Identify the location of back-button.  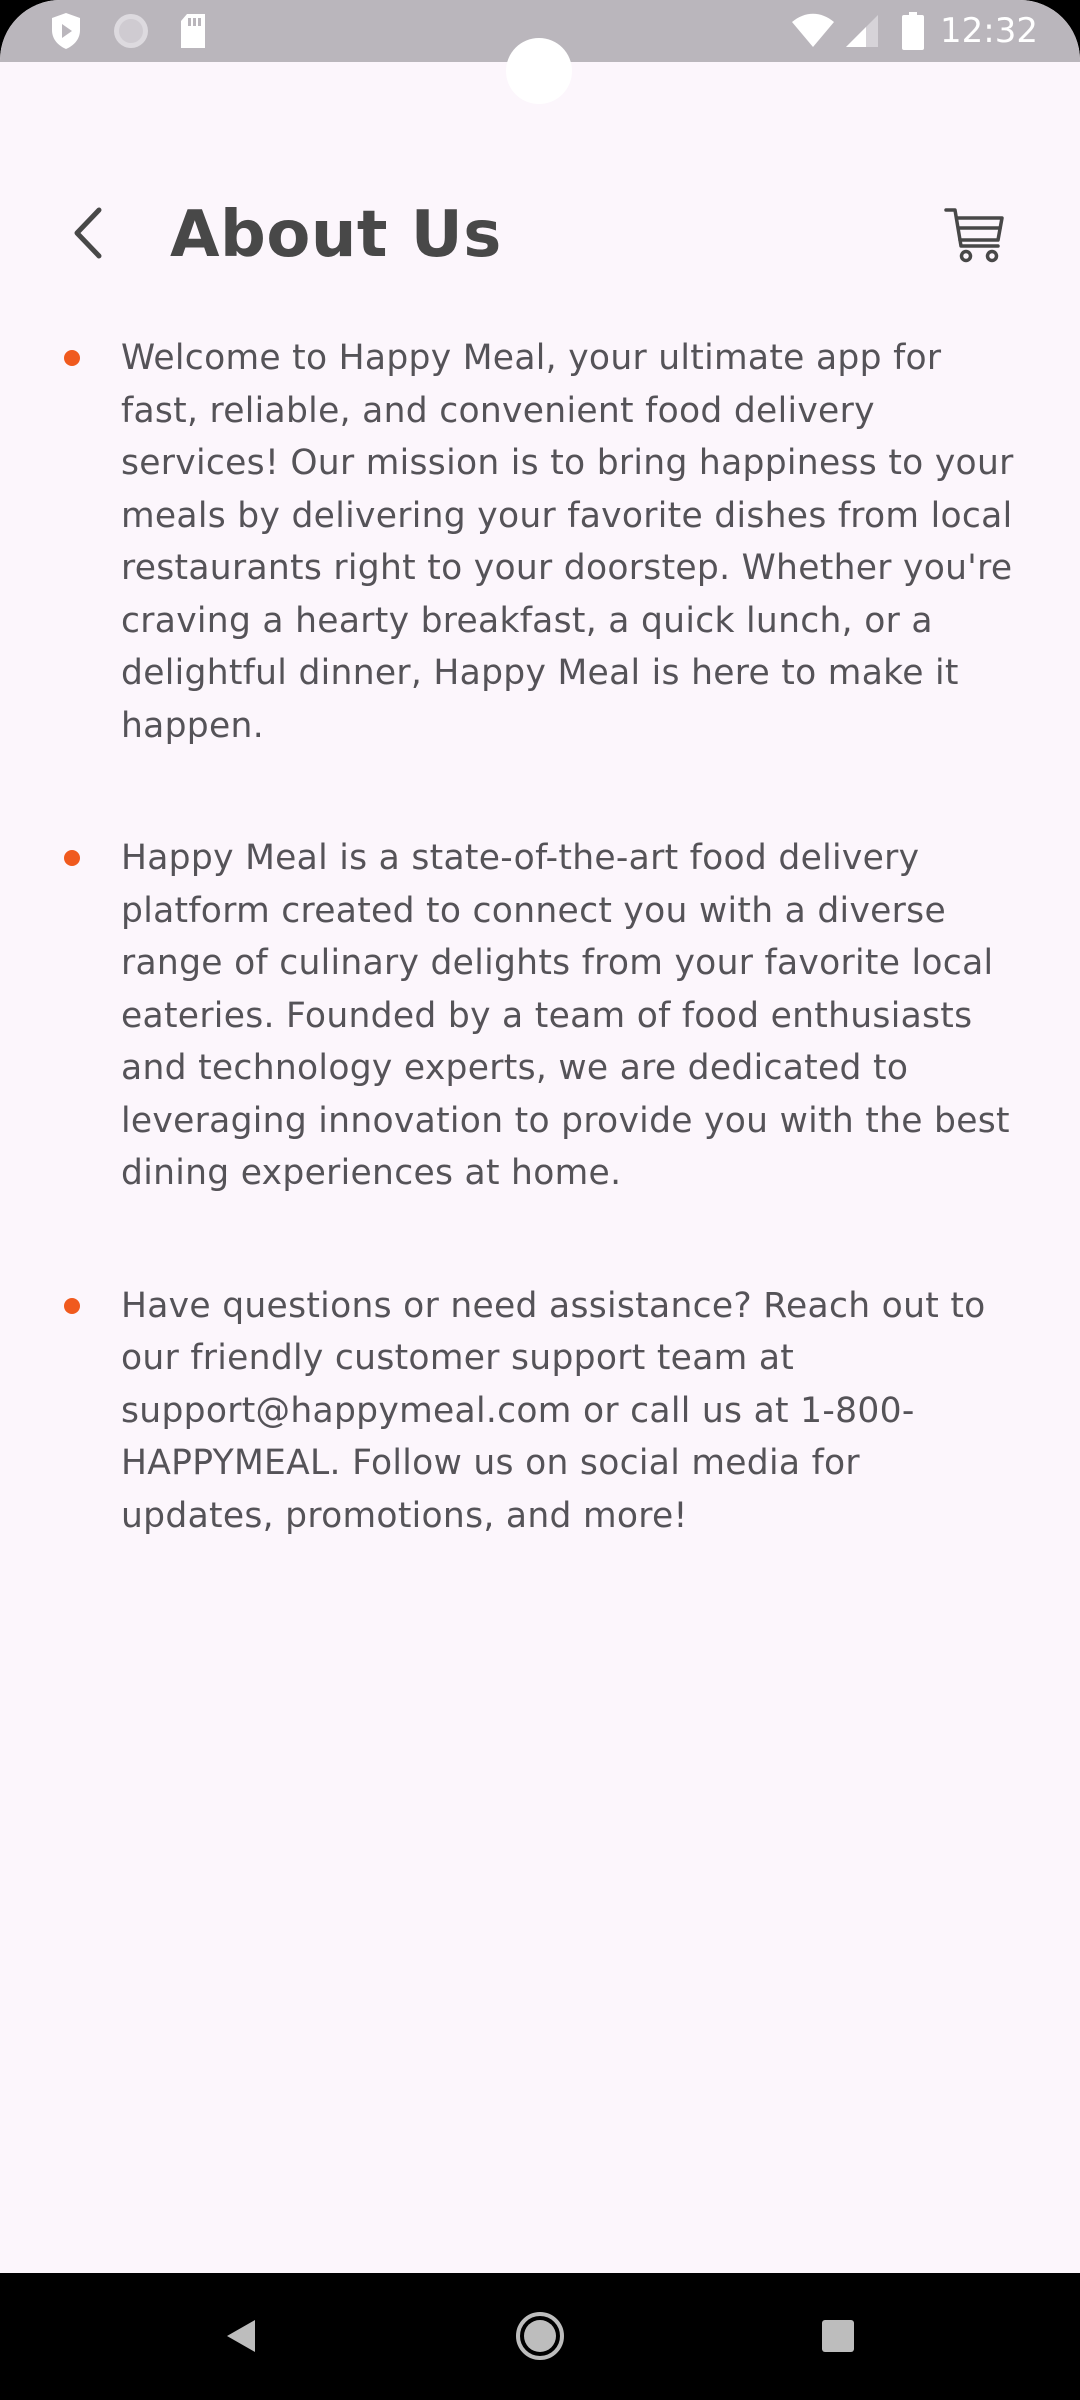
(88, 235).